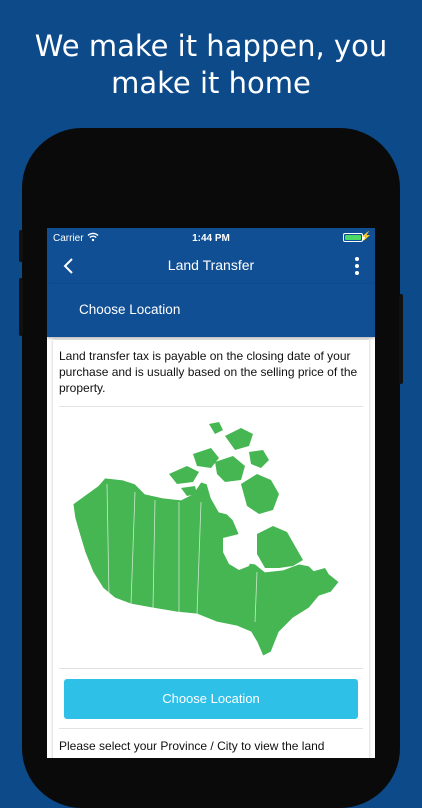 The image size is (422, 808). I want to click on page-title: Land Transfer, so click(211, 265).